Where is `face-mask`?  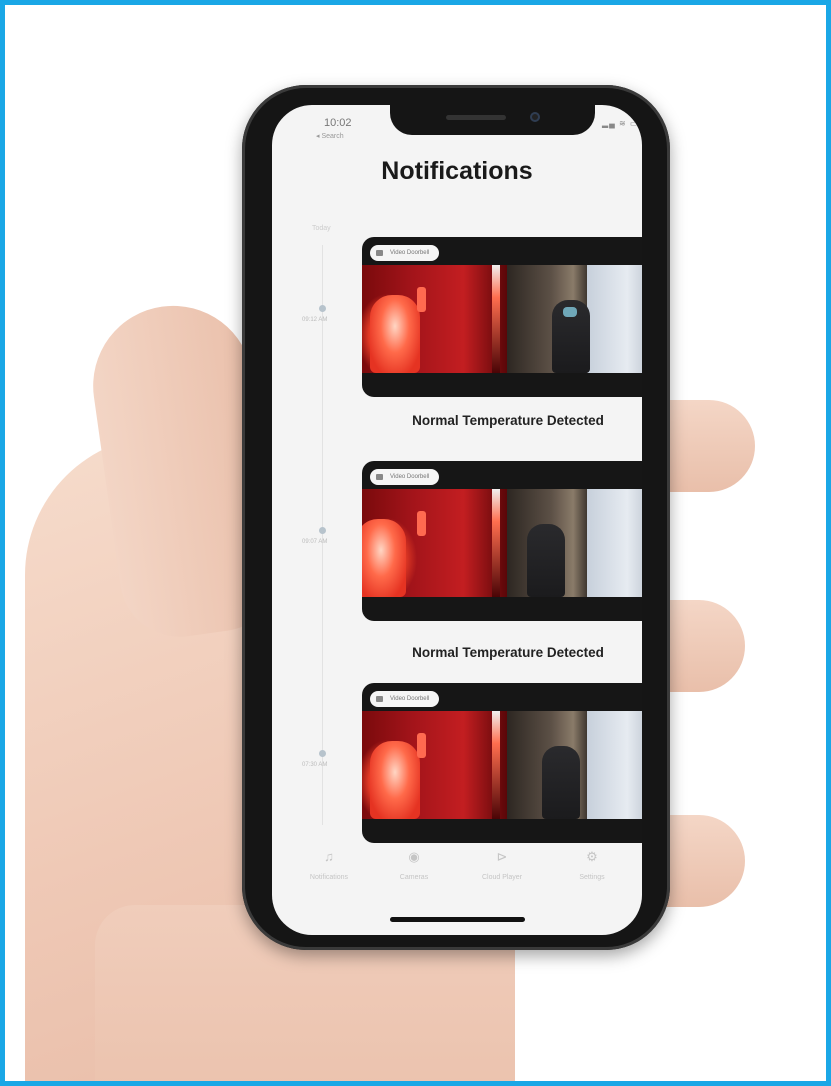
face-mask is located at coordinates (570, 312).